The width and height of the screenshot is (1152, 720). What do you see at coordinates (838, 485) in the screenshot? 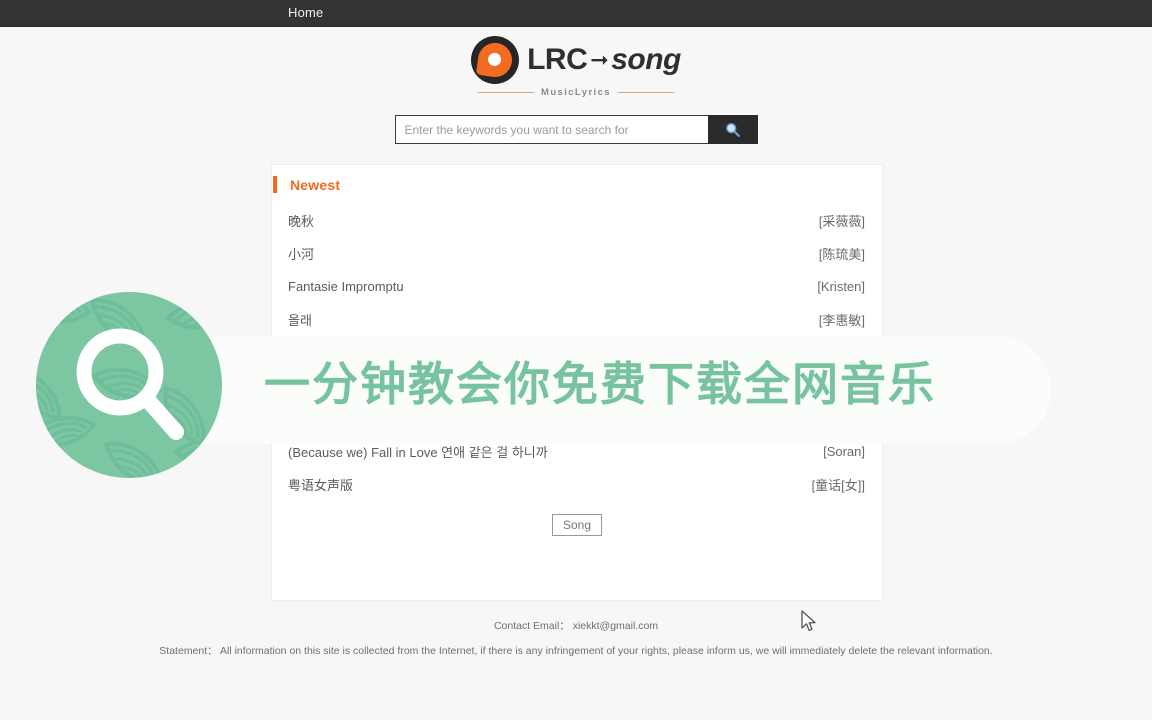
I see `song-artist: [童话[女]]` at bounding box center [838, 485].